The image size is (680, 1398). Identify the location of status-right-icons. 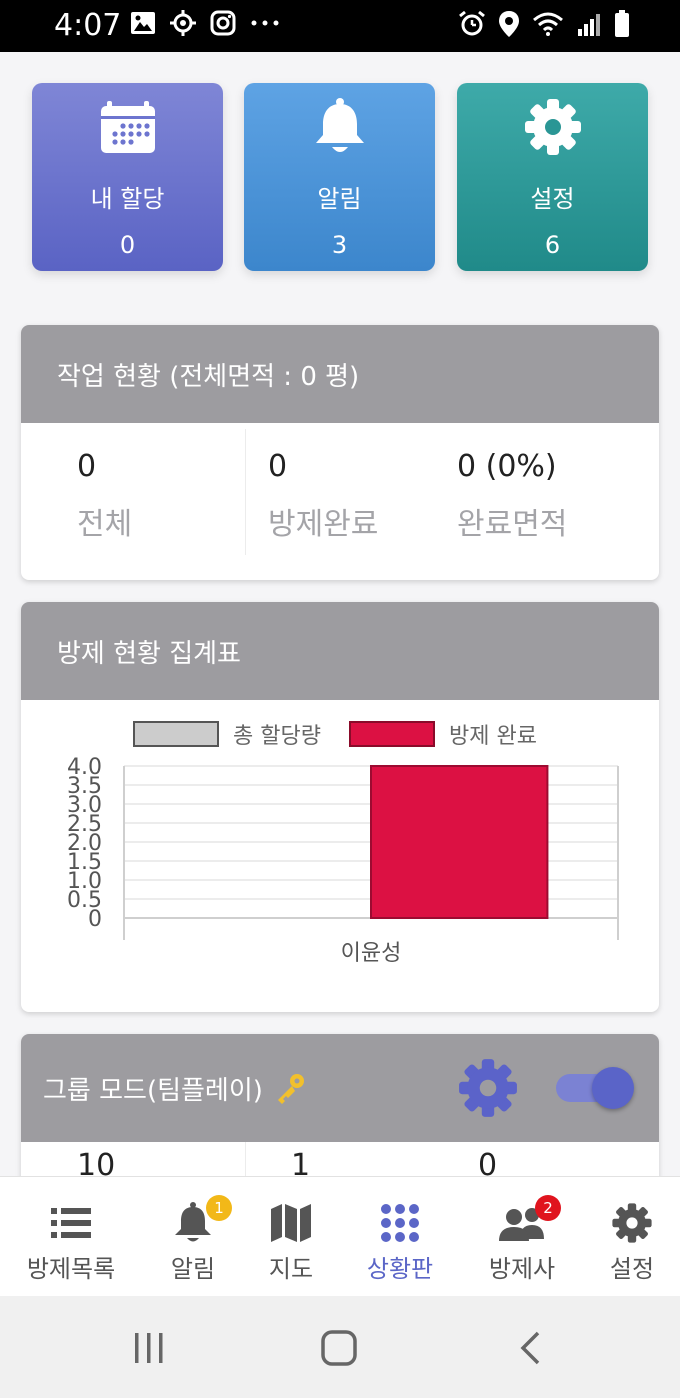
(544, 24).